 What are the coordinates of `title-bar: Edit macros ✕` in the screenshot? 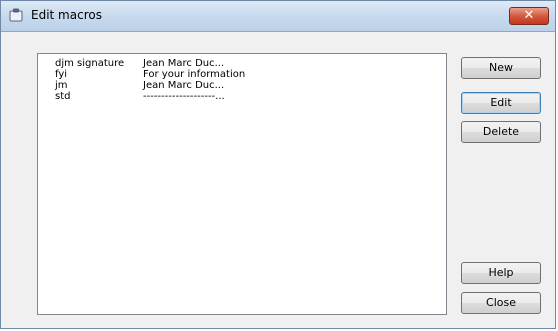 It's located at (278, 16).